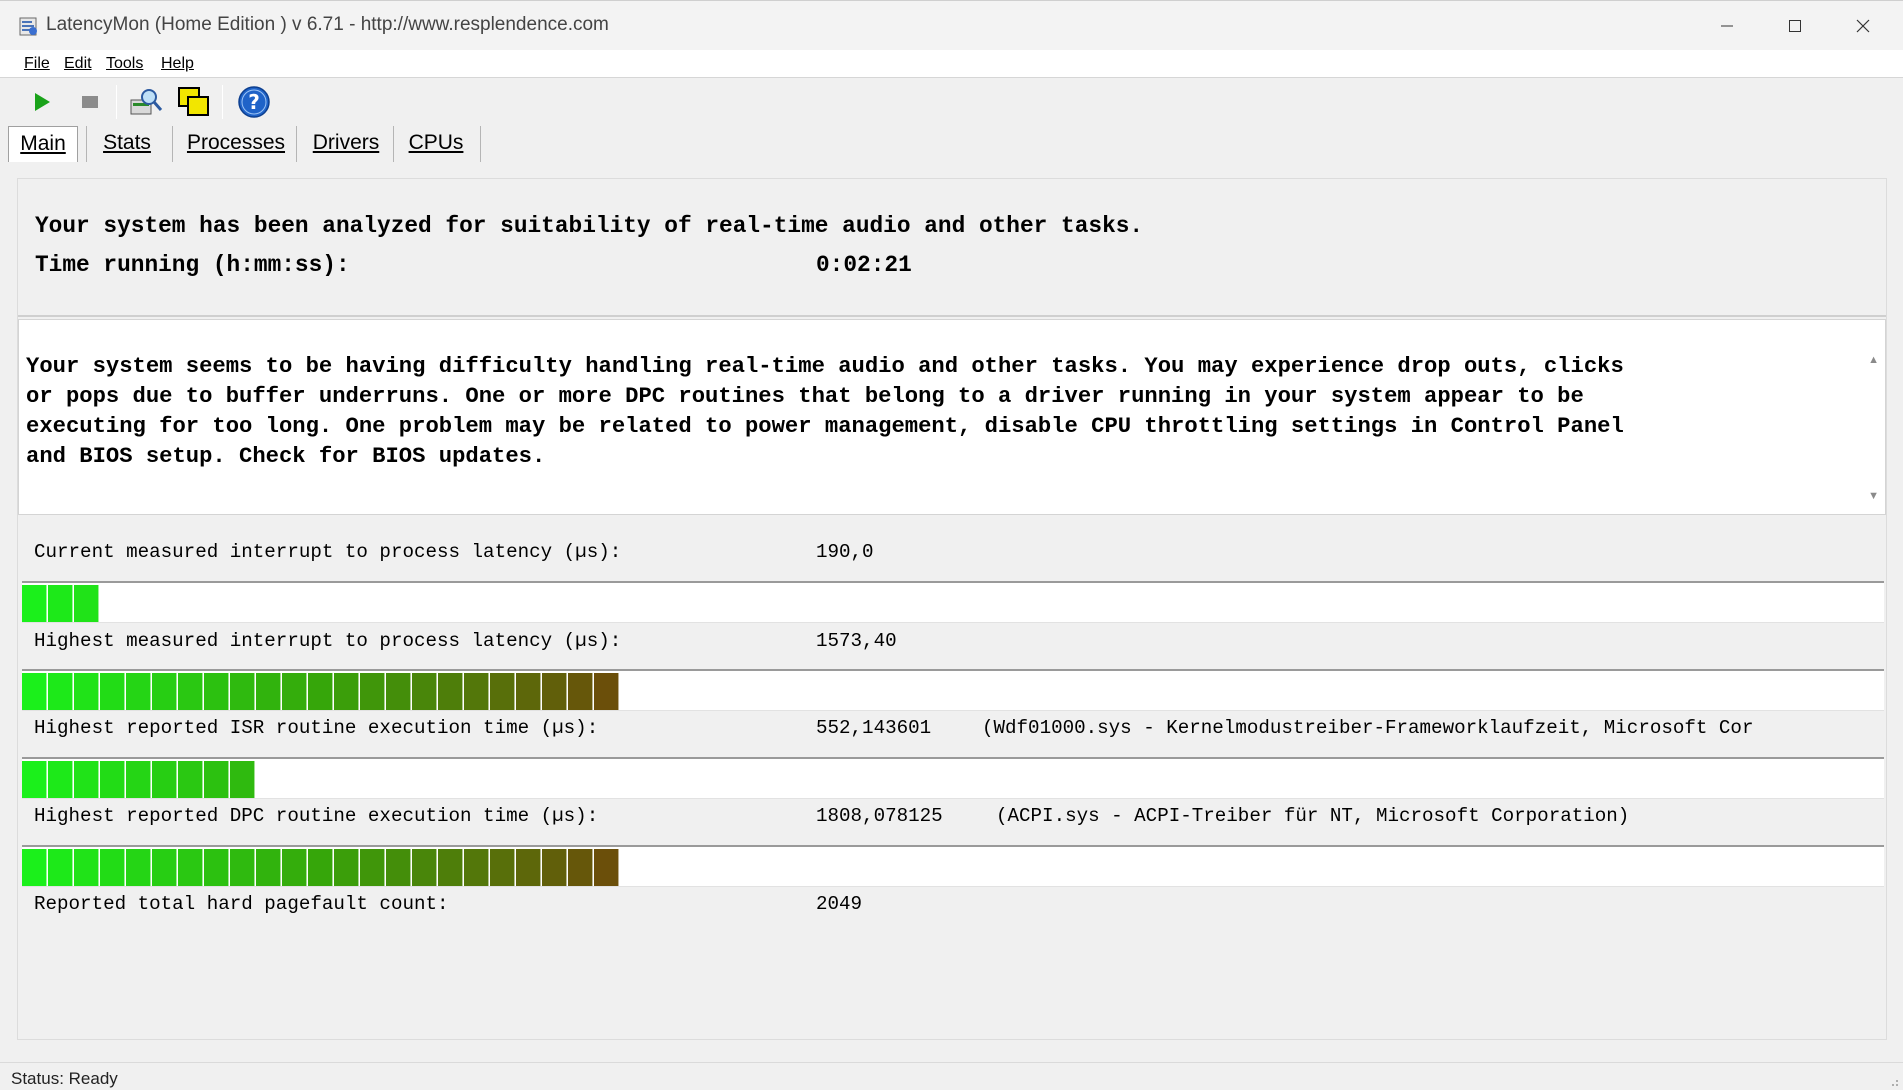  What do you see at coordinates (236, 144) in the screenshot?
I see `tab-processes: Processes` at bounding box center [236, 144].